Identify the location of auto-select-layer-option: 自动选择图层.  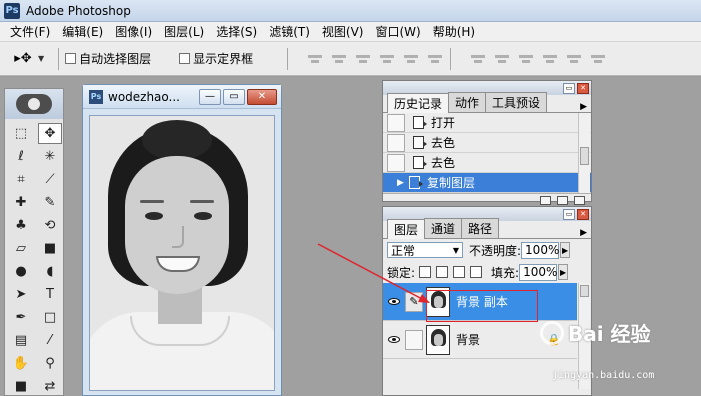
(108, 58).